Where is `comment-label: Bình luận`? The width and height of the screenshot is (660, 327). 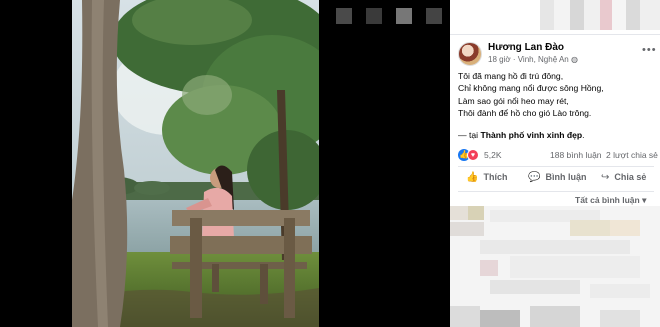
comment-label: Bình luận is located at coordinates (566, 177).